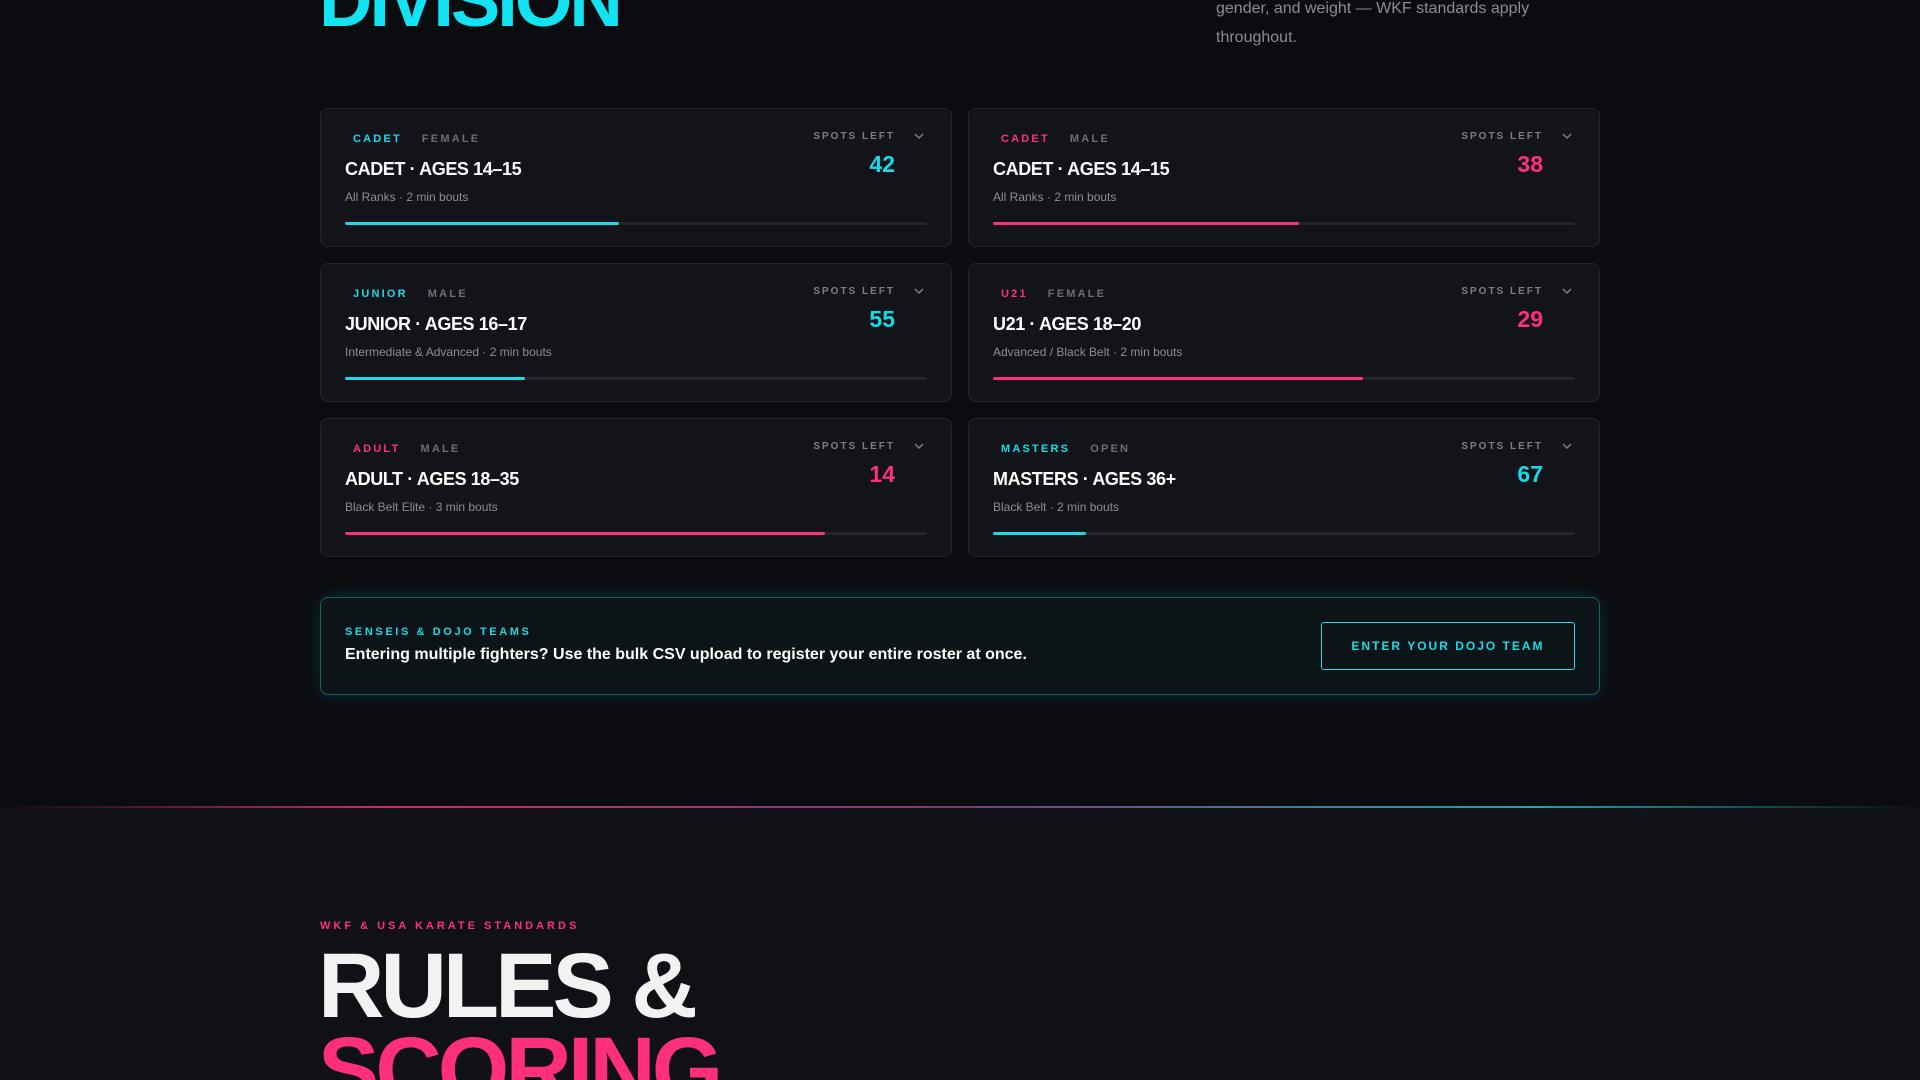 The width and height of the screenshot is (1920, 1080). What do you see at coordinates (450, 926) in the screenshot?
I see `rules-kicker: WKF & USA KARATE STANDARDS` at bounding box center [450, 926].